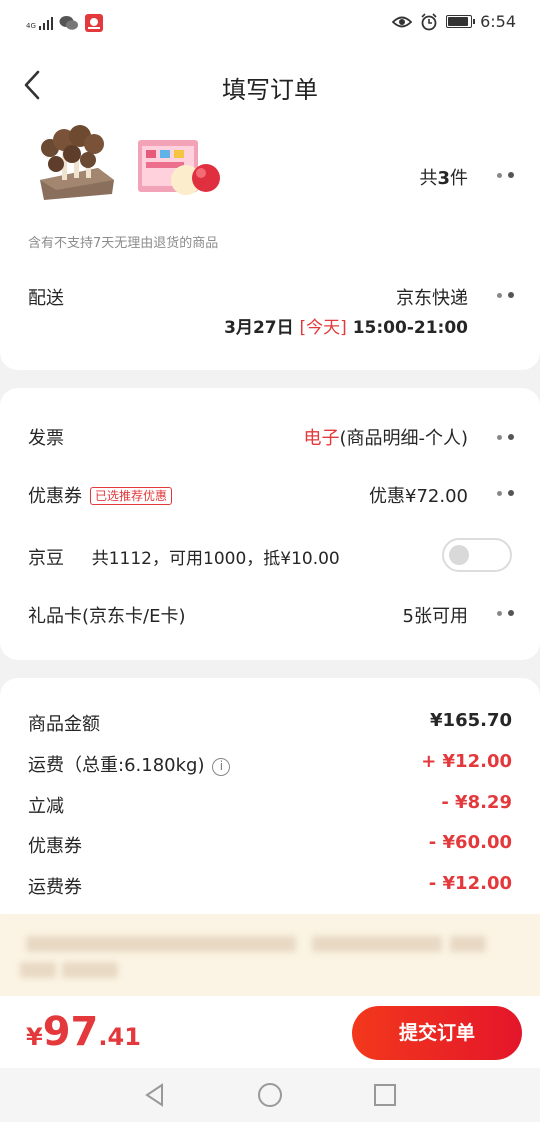  Describe the element at coordinates (505, 295) in the screenshot. I see `delivery-more-icon` at that location.